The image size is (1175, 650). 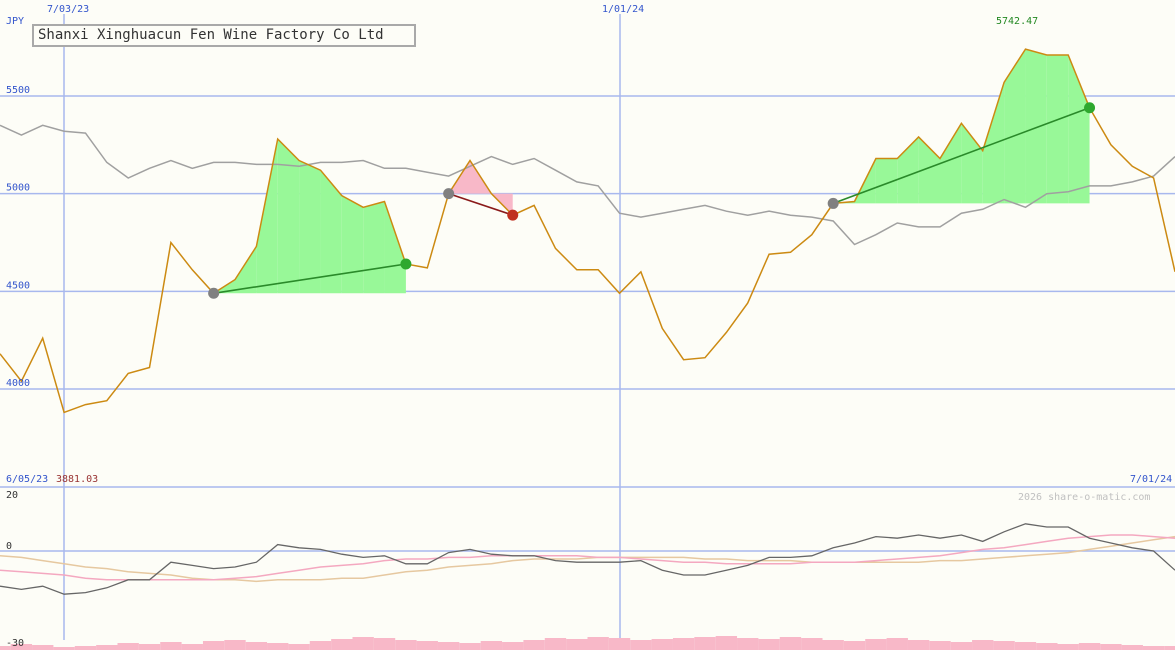 What do you see at coordinates (27, 479) in the screenshot?
I see `range-start-label: 6/05/23` at bounding box center [27, 479].